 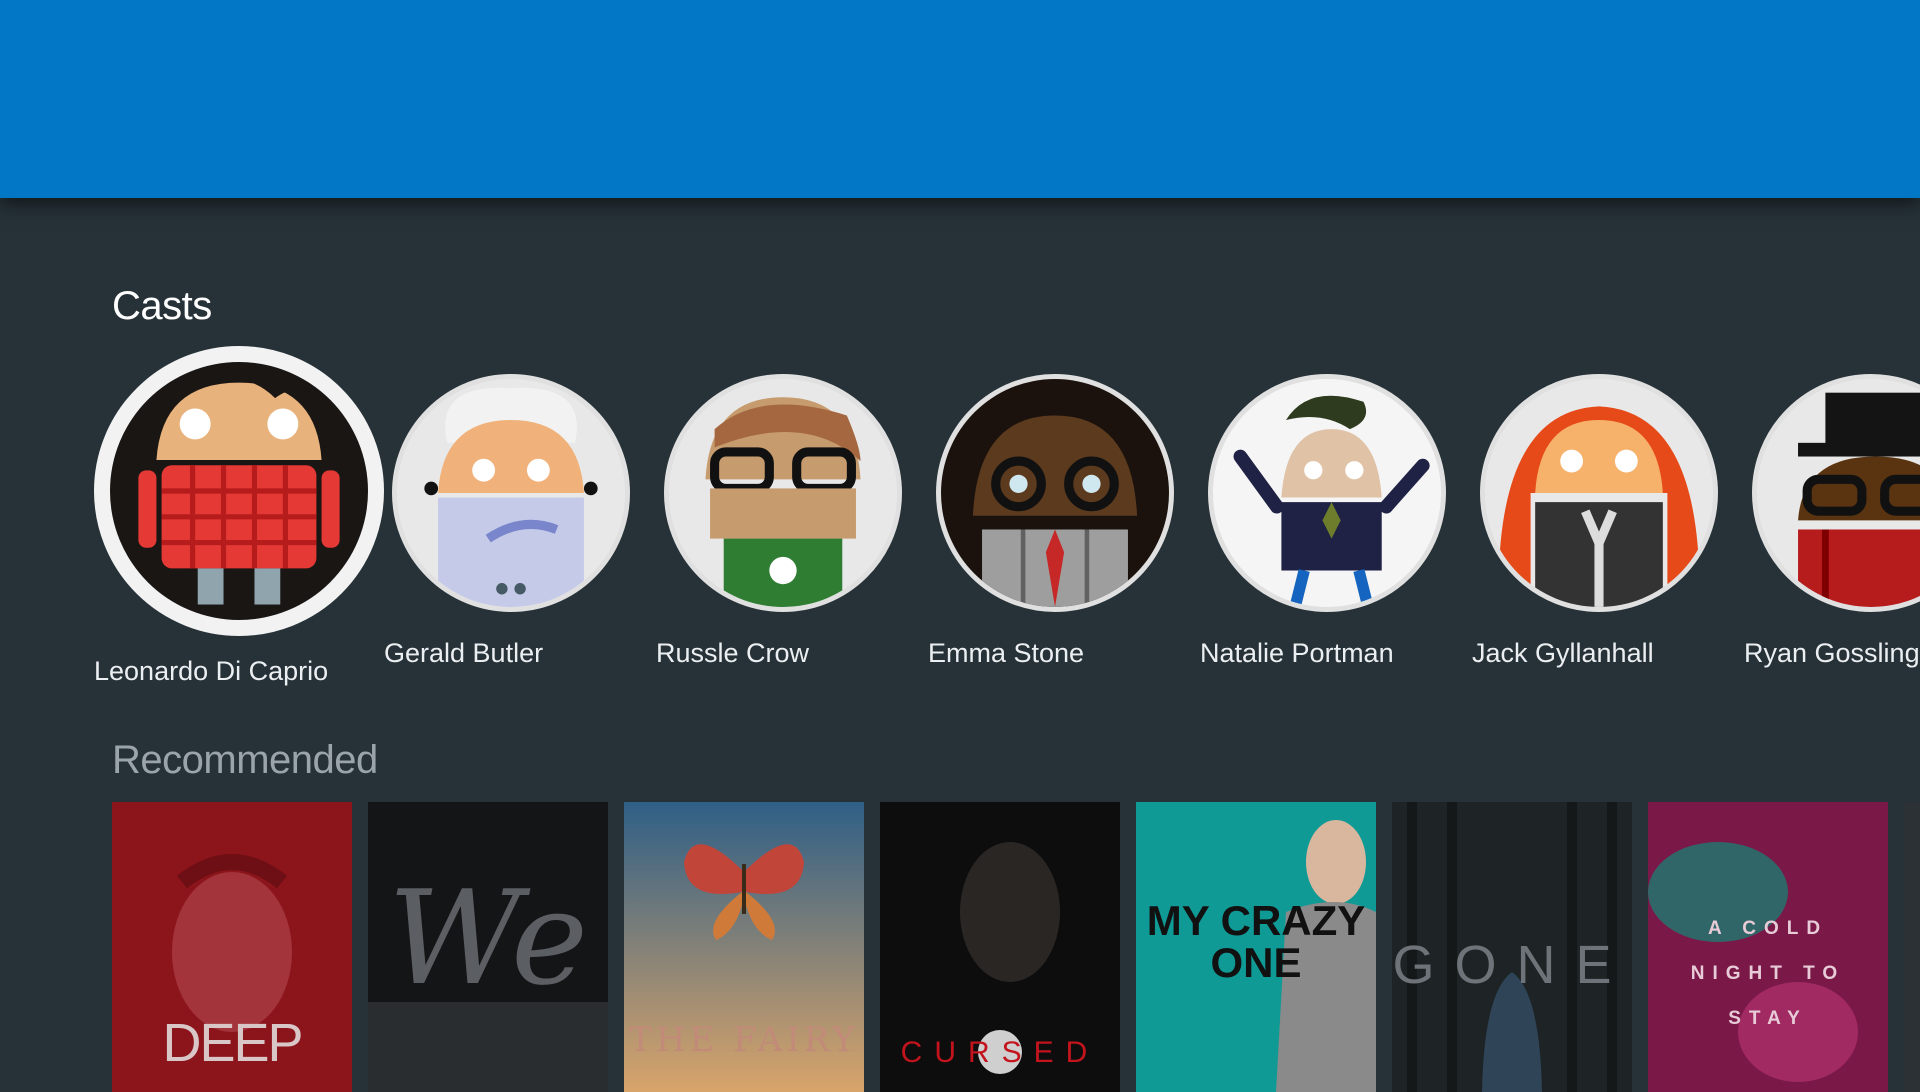 I want to click on cast-name: Jack Gyllanhall, so click(x=1563, y=653).